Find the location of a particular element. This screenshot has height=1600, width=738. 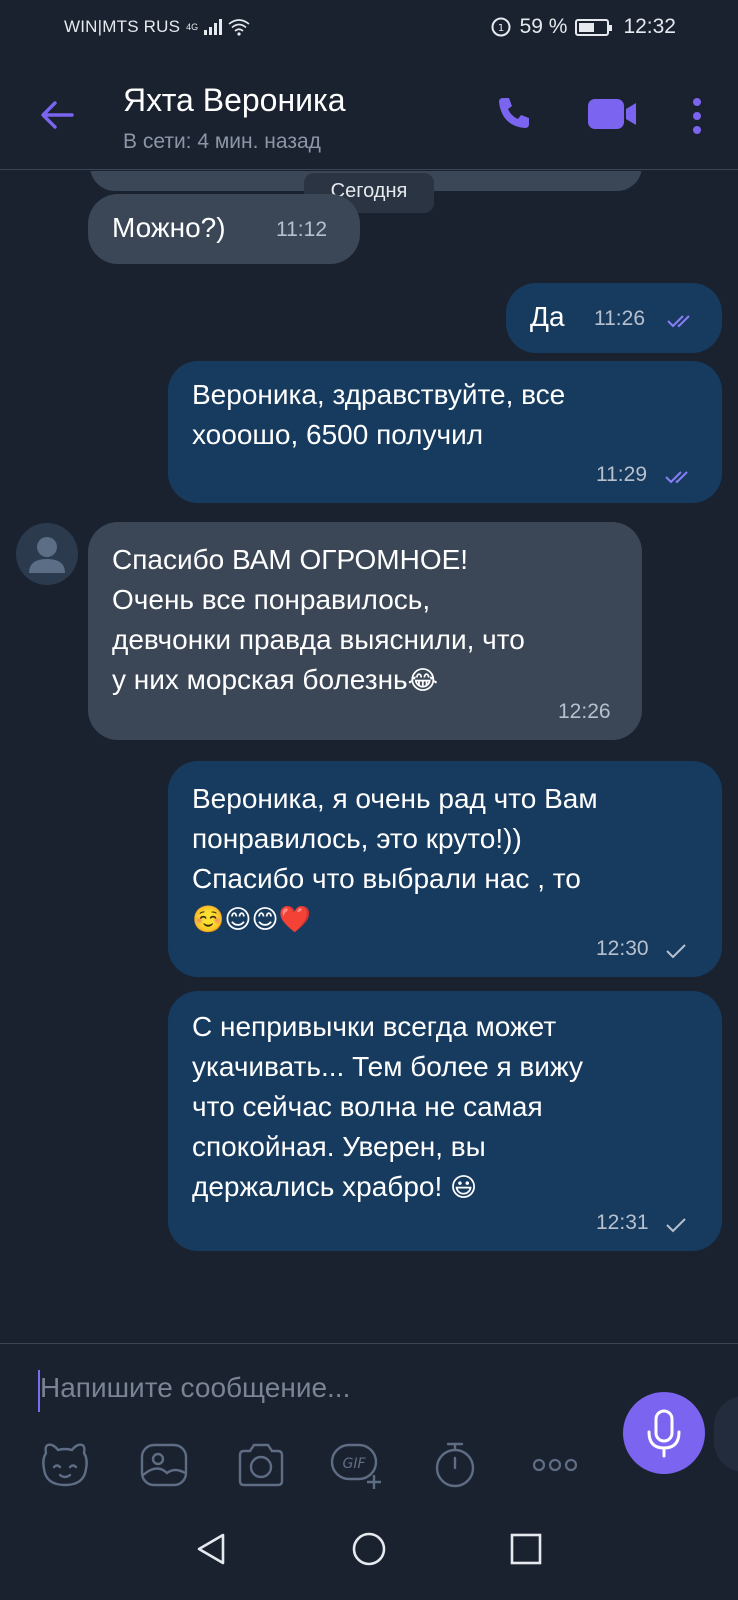

secondary-action-peek is located at coordinates (726, 1434).